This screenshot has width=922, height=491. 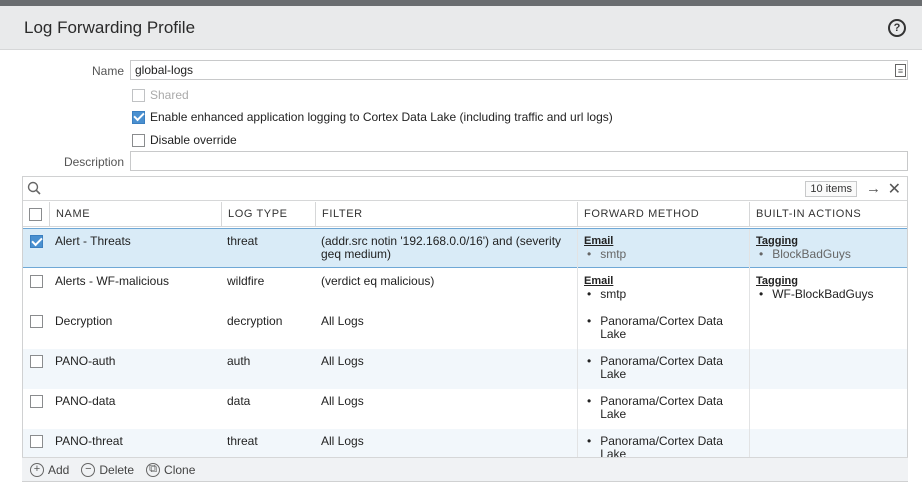 I want to click on disable-override-checkbox, so click(x=138, y=140).